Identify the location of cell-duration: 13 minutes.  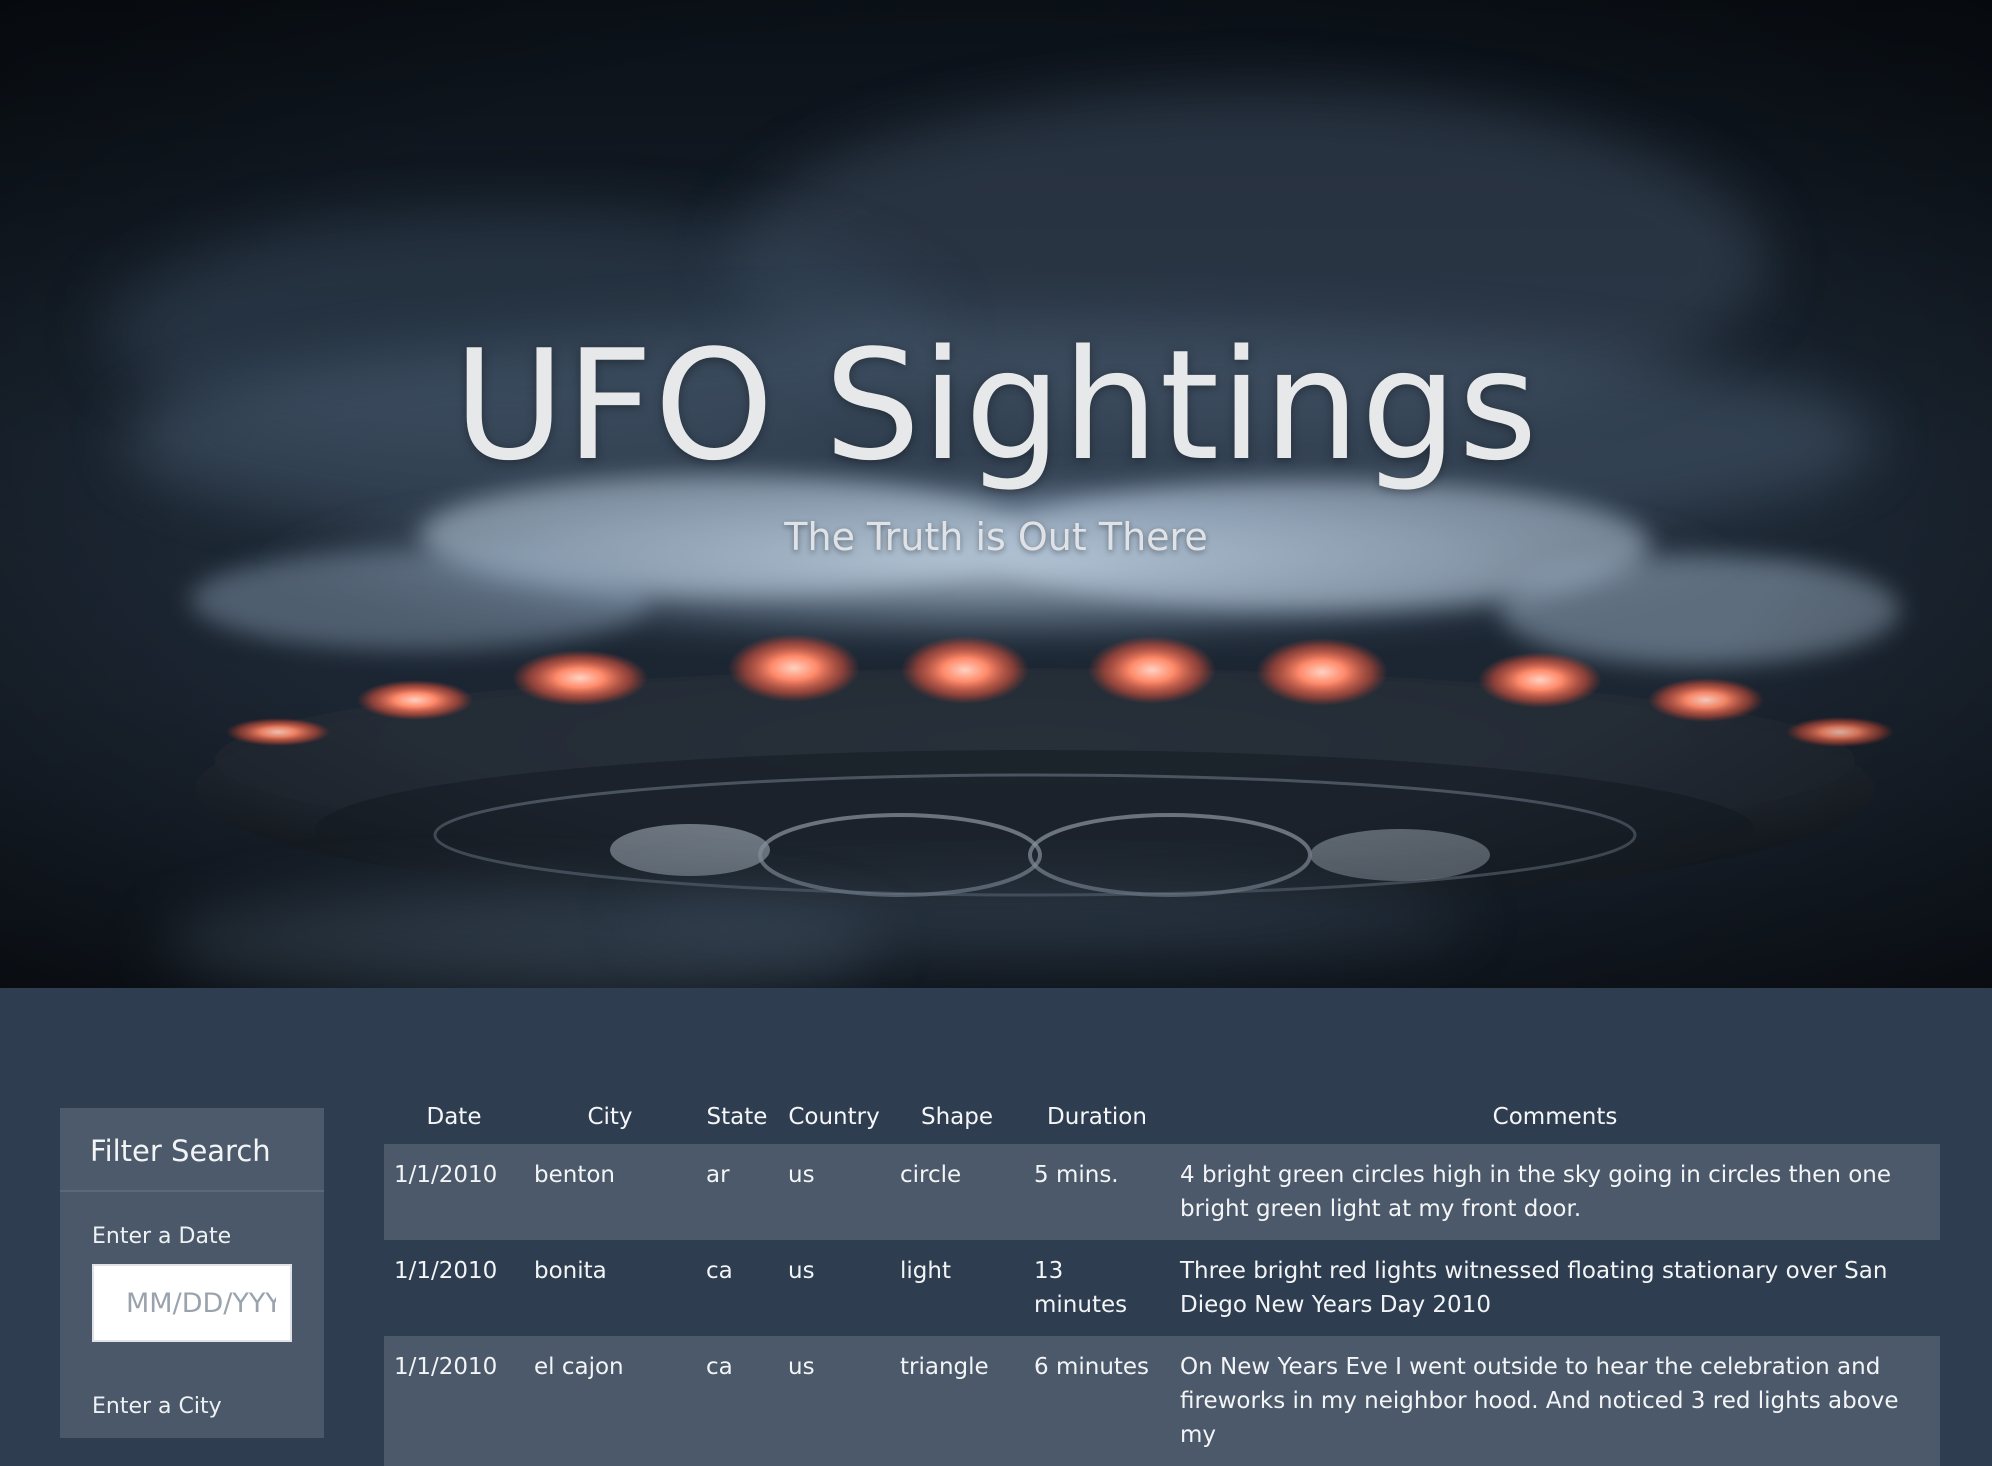
(1097, 1288).